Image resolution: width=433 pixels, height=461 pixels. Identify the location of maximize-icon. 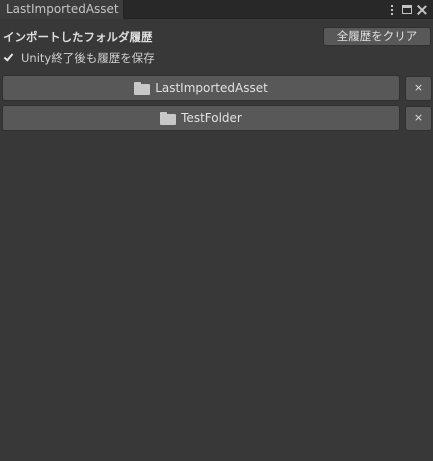
(407, 10).